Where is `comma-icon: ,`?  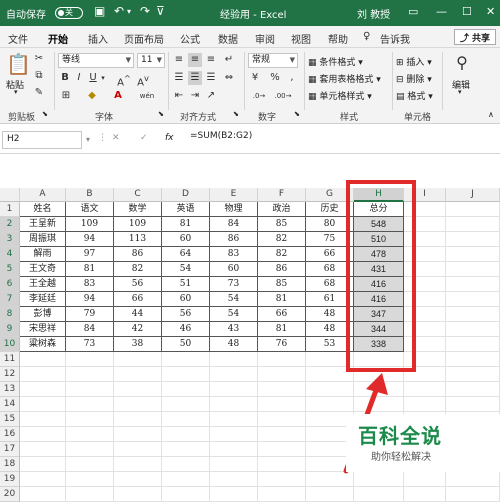 comma-icon: , is located at coordinates (292, 78).